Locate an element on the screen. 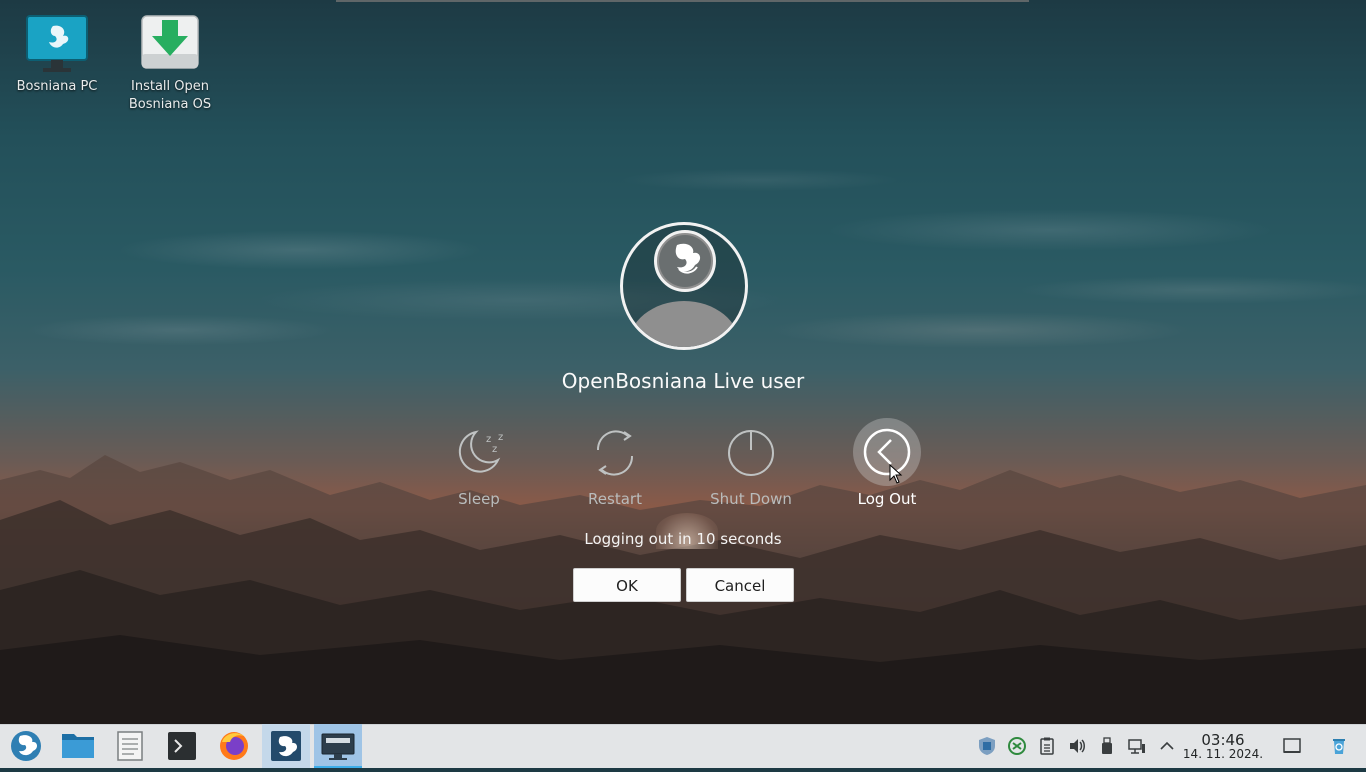 The image size is (1366, 772). restart-button: Restart is located at coordinates (615, 466).